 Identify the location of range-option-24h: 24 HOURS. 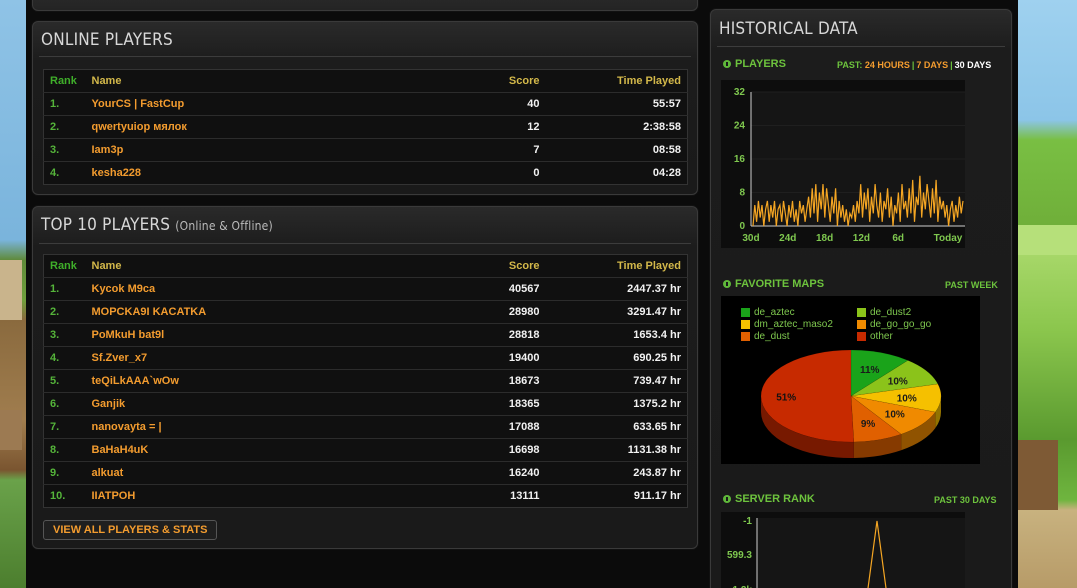
(887, 65).